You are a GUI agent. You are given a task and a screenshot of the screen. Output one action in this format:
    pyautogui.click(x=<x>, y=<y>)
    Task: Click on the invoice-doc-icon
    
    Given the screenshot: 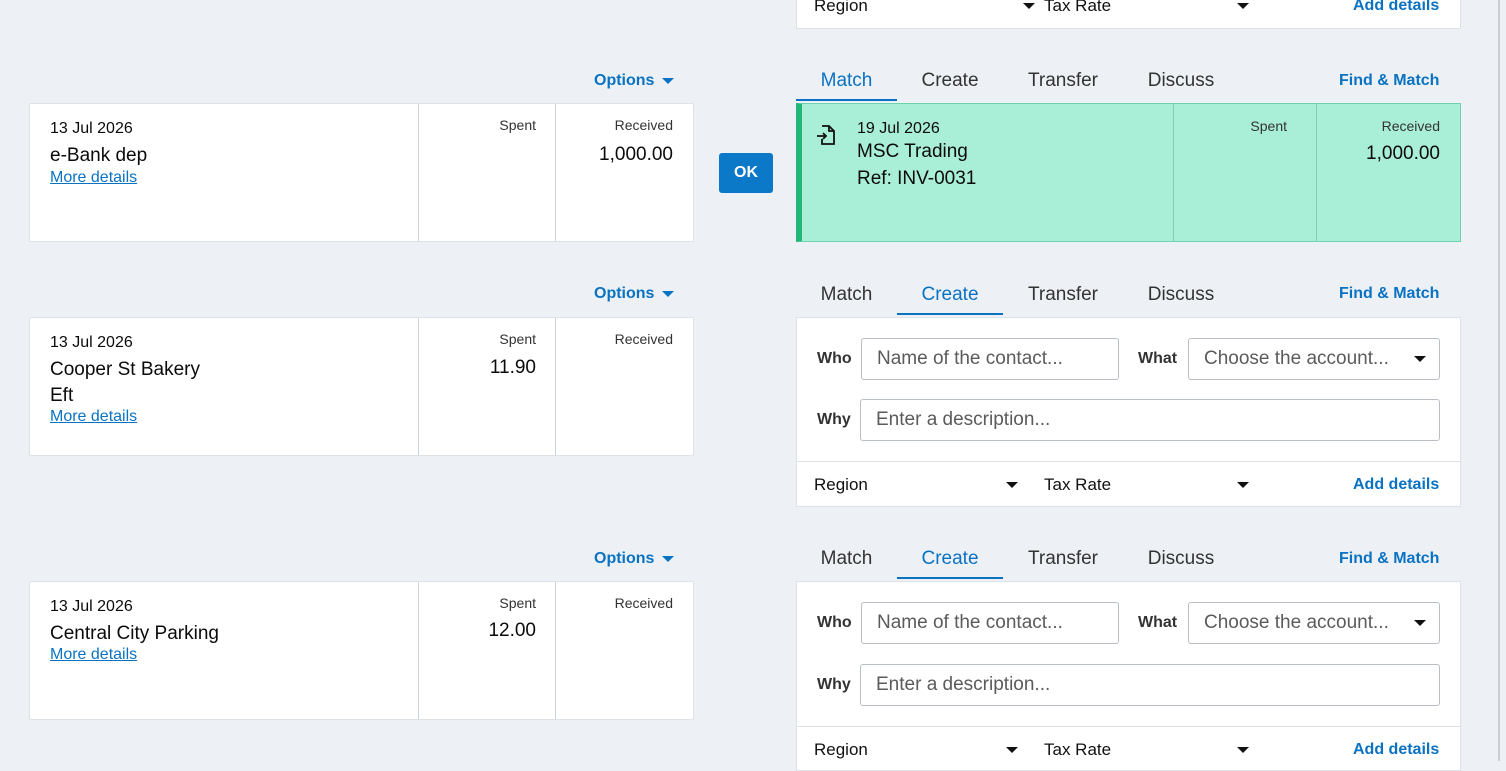 What is the action you would take?
    pyautogui.click(x=826, y=135)
    